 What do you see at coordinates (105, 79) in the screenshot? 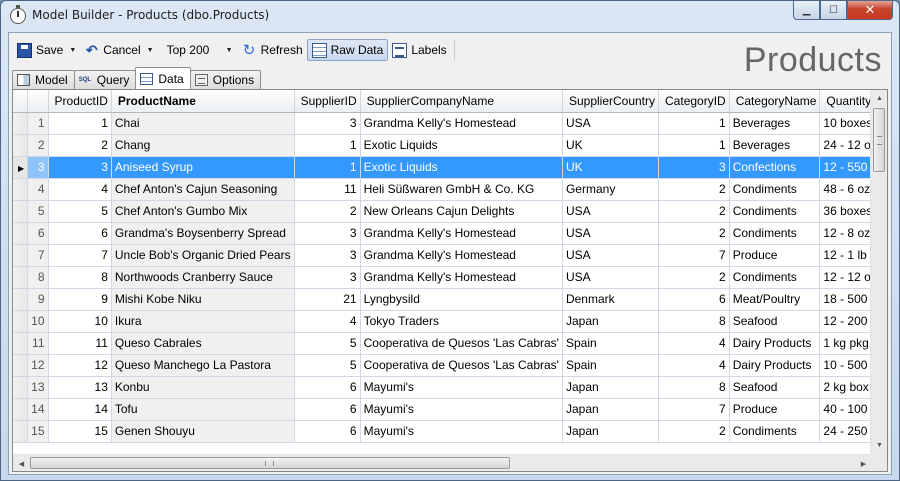
I see `tab-query: SQL Query` at bounding box center [105, 79].